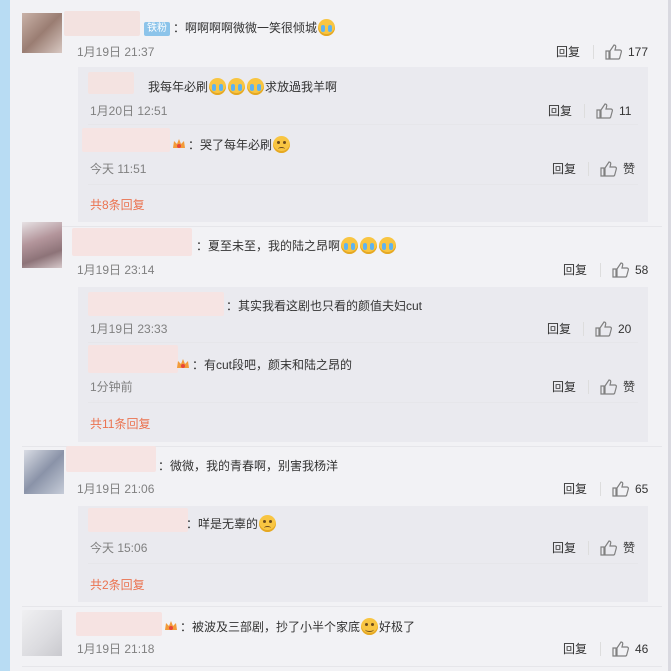 This screenshot has height=671, width=671. What do you see at coordinates (324, 306) in the screenshot?
I see `reply-text: ：其实我看这剧也只看的颜值夫妇cut` at bounding box center [324, 306].